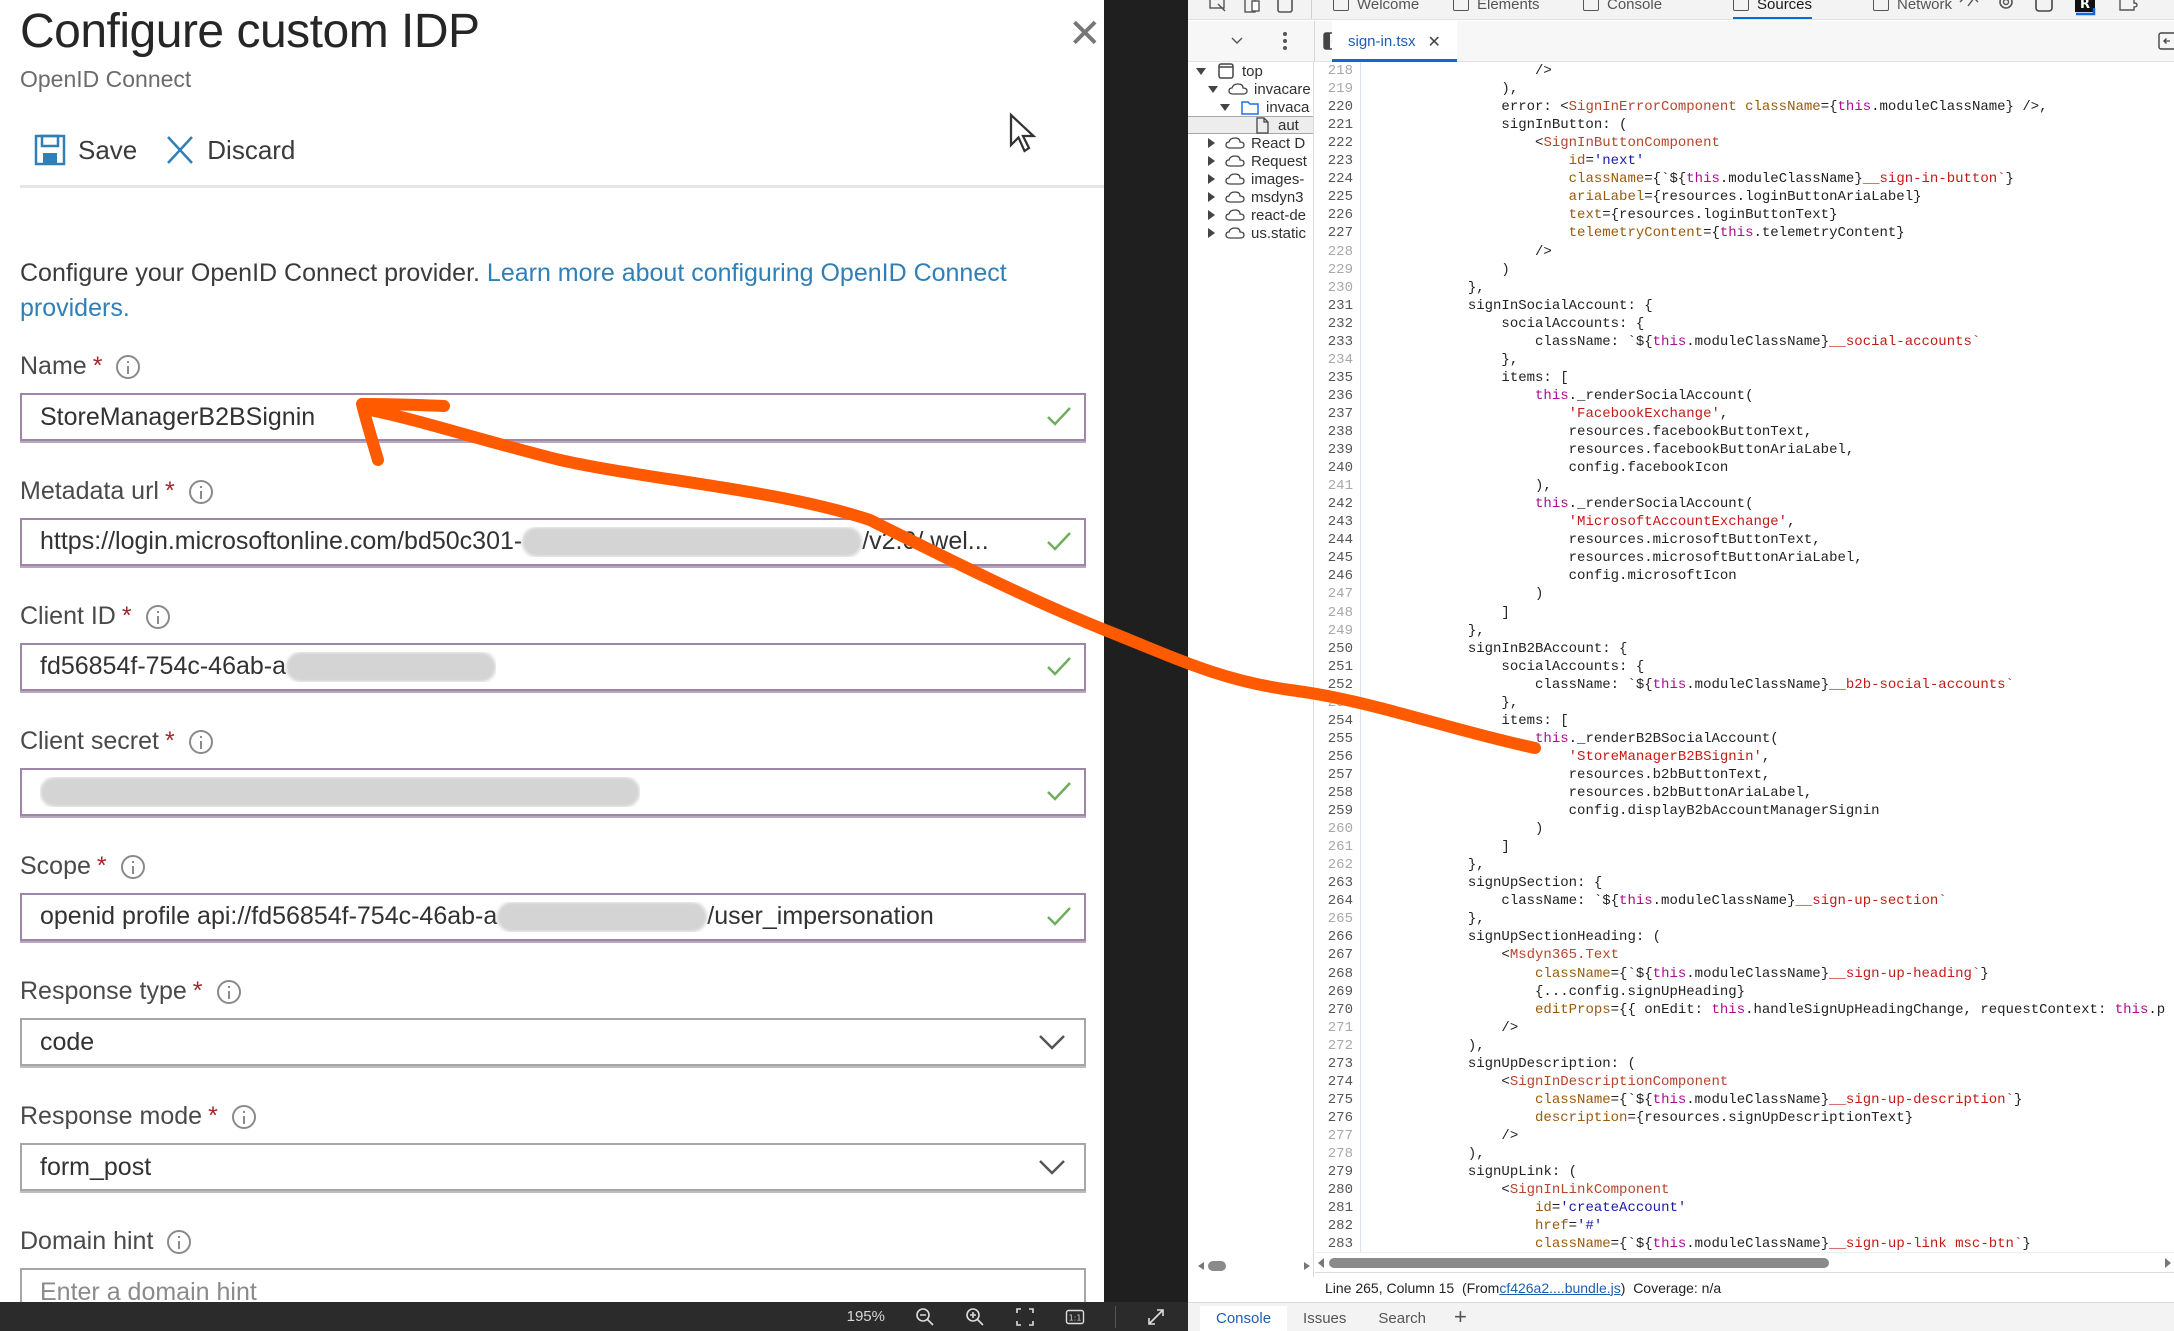 The height and width of the screenshot is (1331, 2174). I want to click on line-number: 239, so click(1334, 450).